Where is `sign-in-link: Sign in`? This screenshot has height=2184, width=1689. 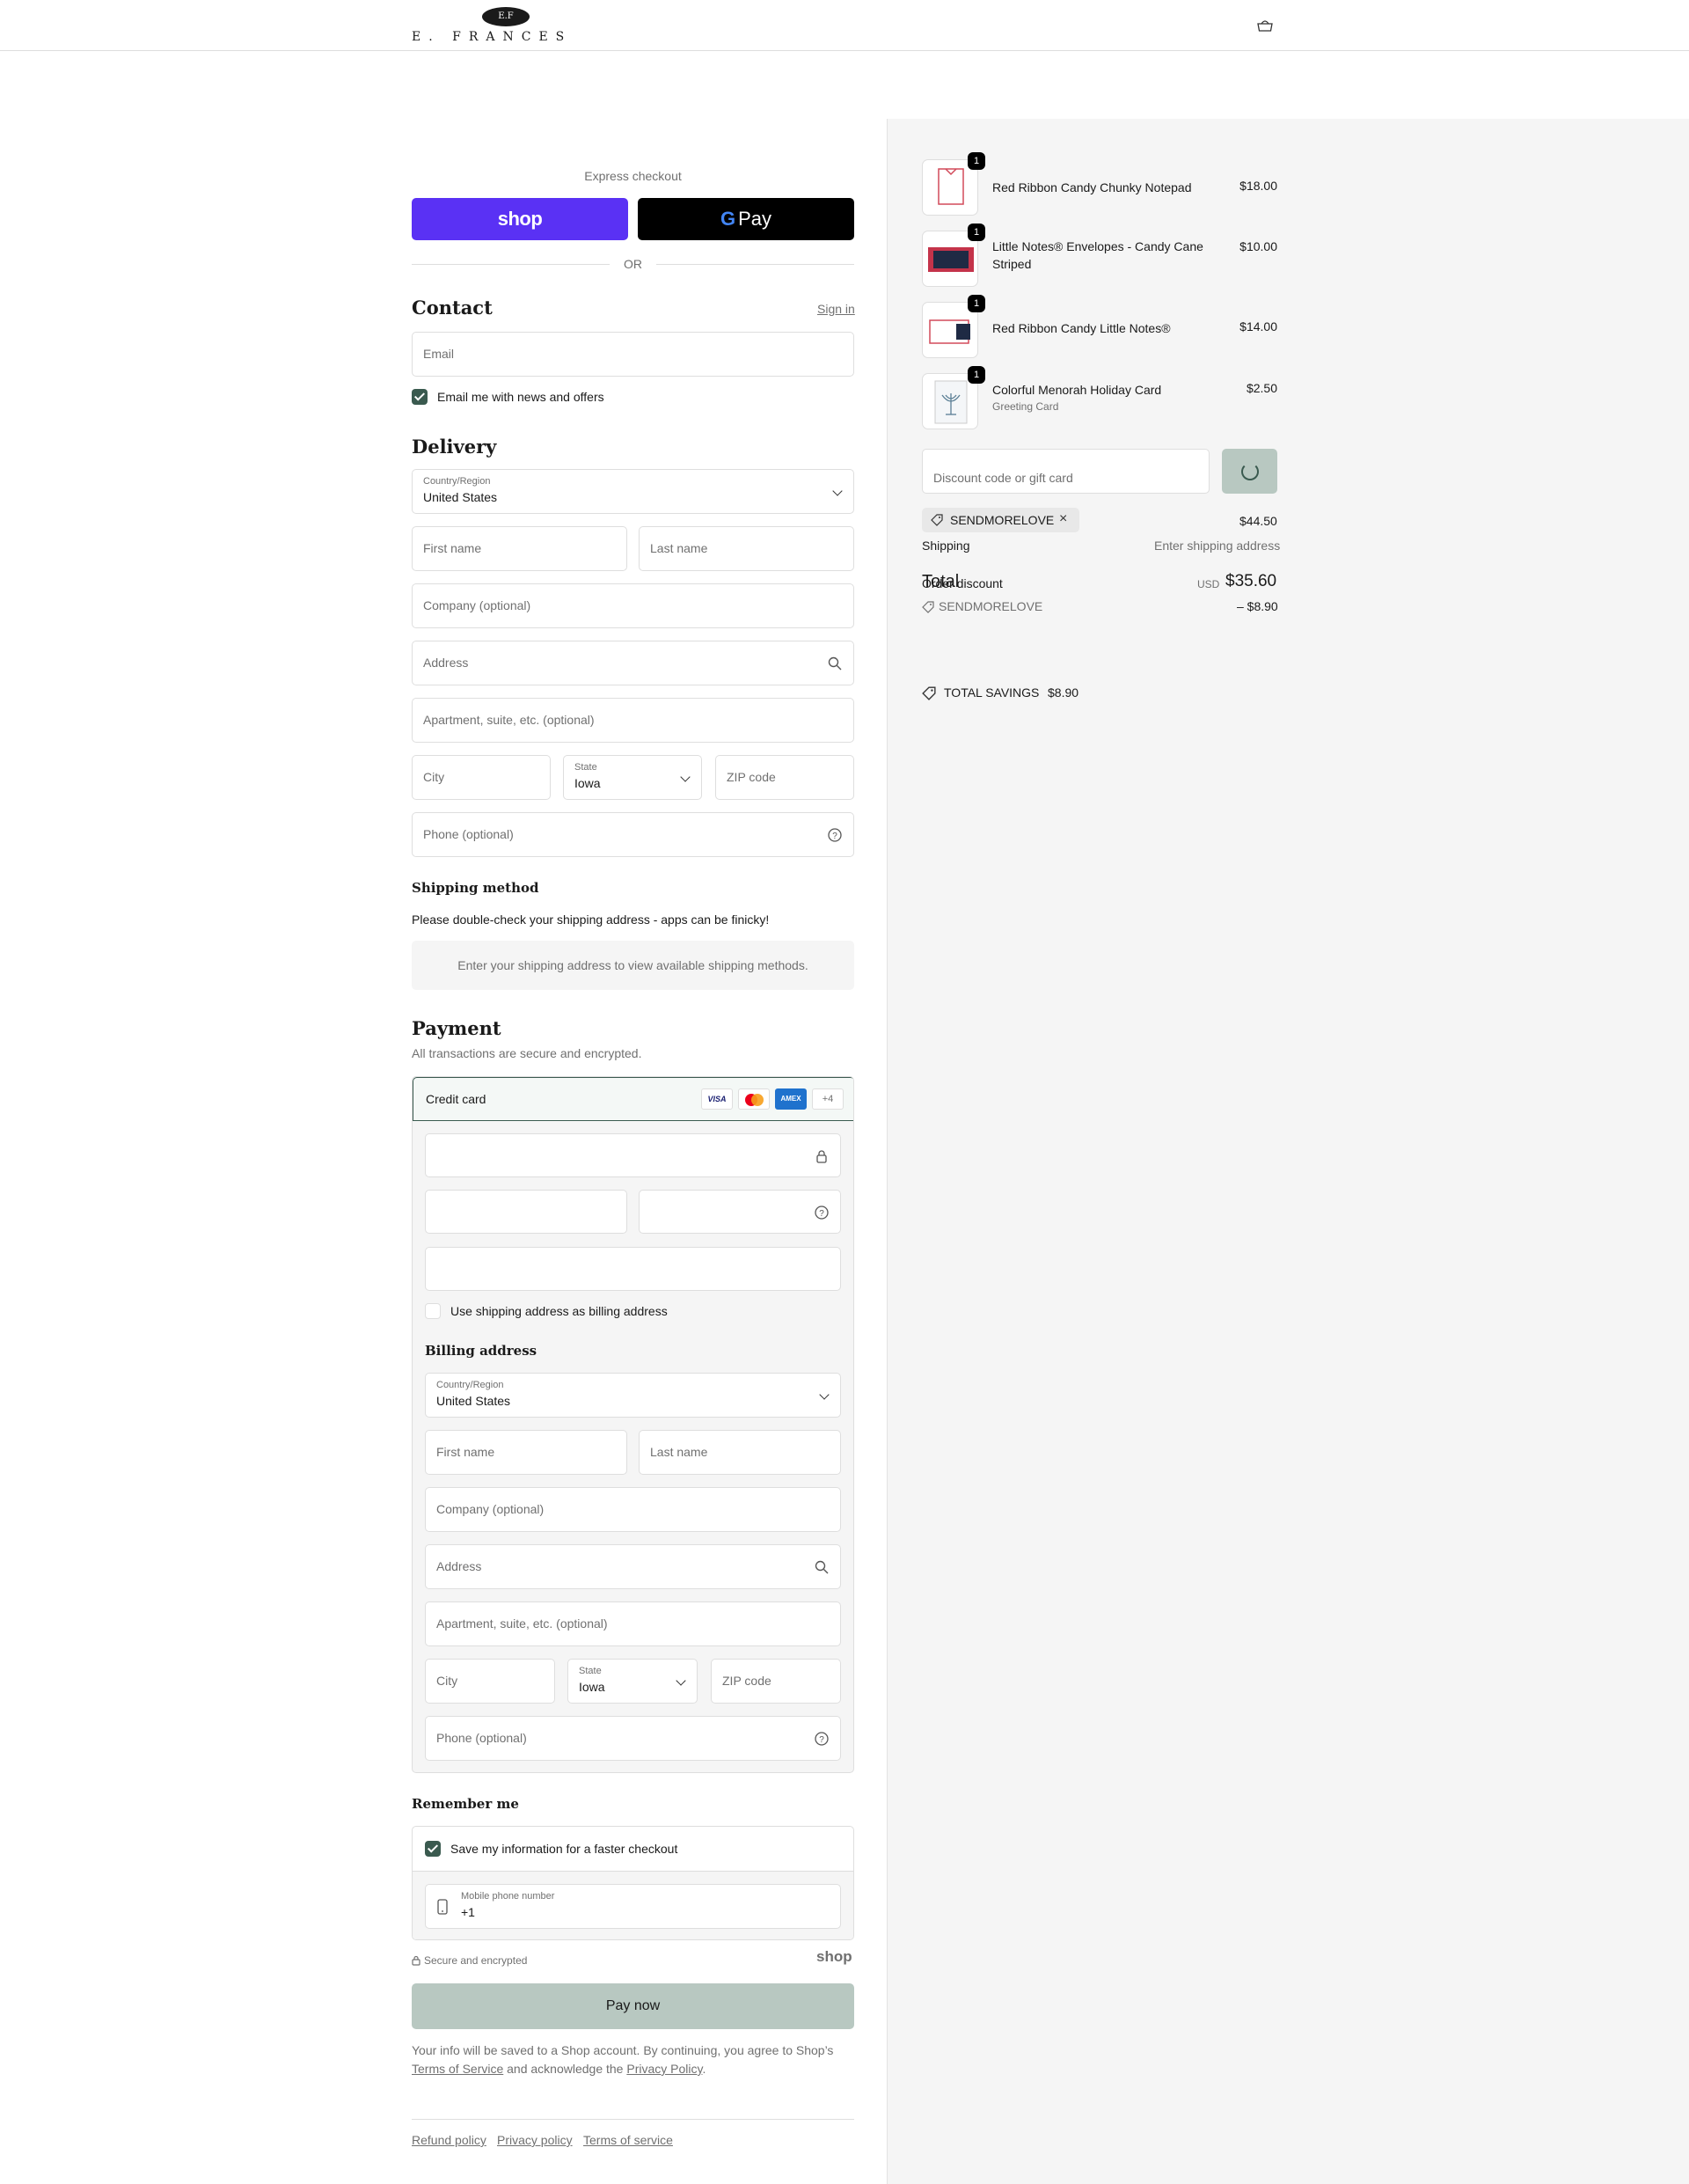
sign-in-link: Sign in is located at coordinates (836, 309).